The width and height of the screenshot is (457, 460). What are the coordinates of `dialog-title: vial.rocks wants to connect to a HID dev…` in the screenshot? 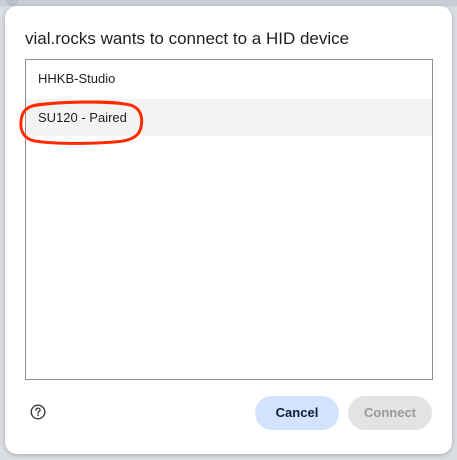 It's located at (187, 38).